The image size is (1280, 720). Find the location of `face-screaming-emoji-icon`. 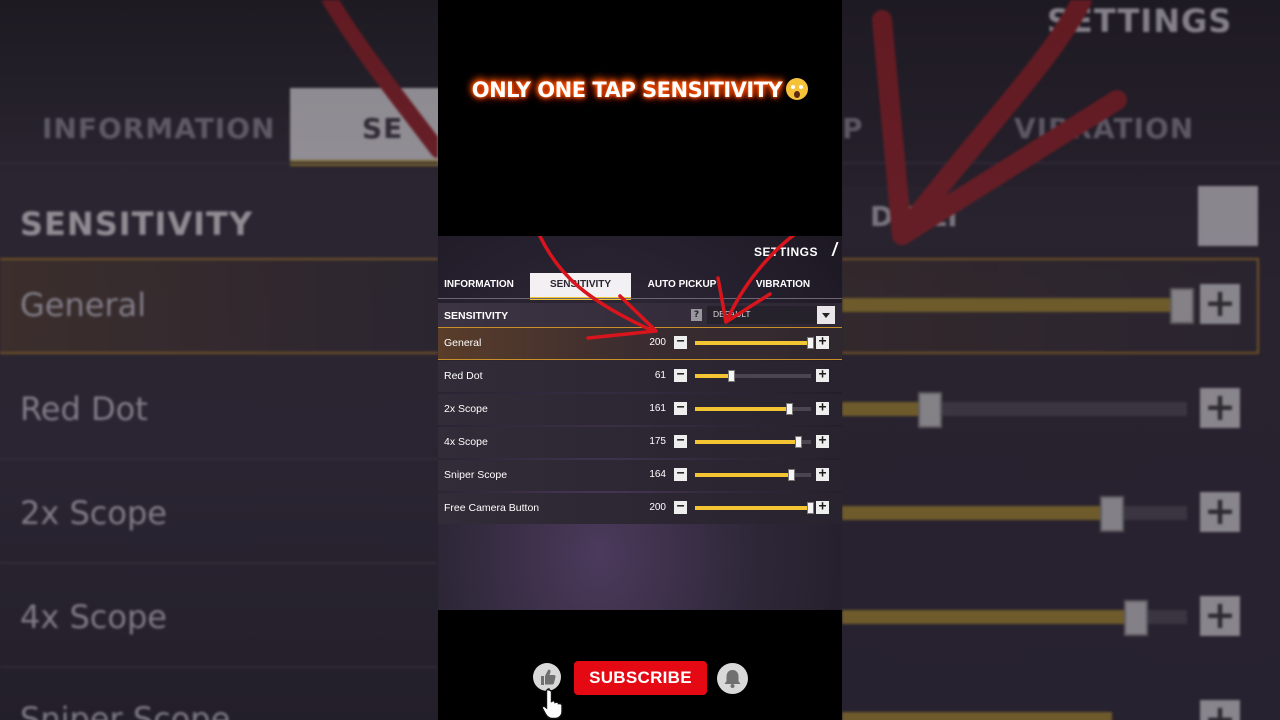

face-screaming-emoji-icon is located at coordinates (797, 89).